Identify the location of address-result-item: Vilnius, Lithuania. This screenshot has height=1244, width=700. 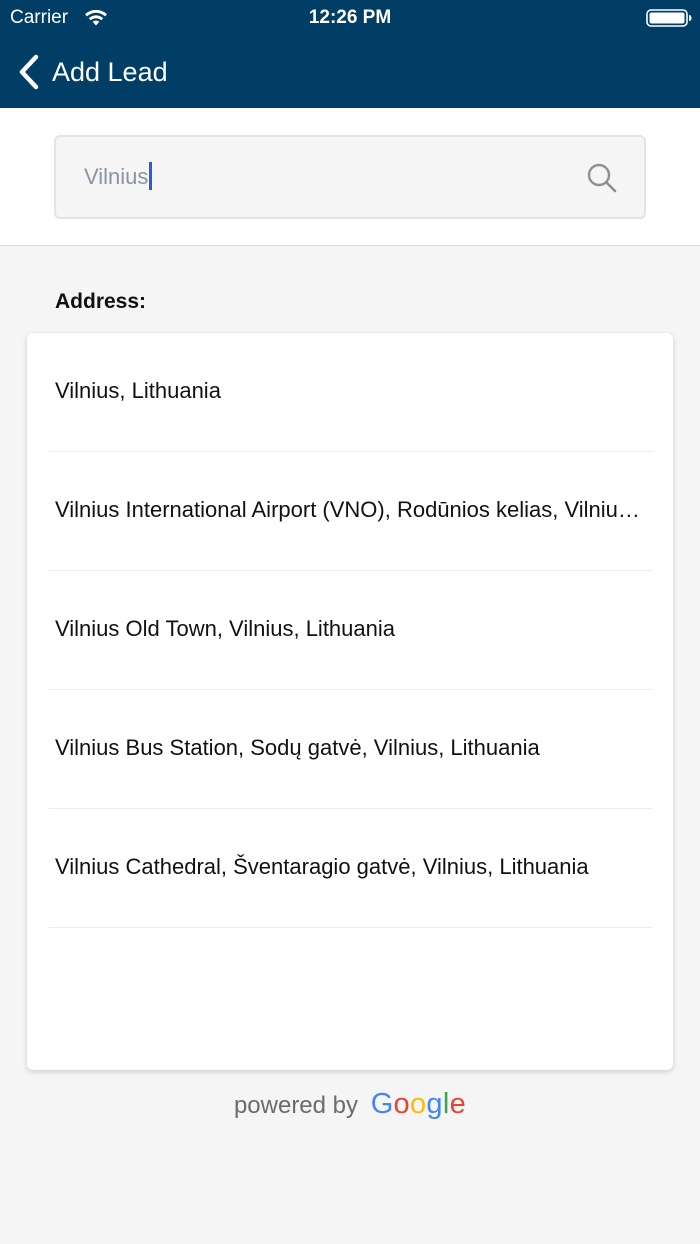
(351, 392).